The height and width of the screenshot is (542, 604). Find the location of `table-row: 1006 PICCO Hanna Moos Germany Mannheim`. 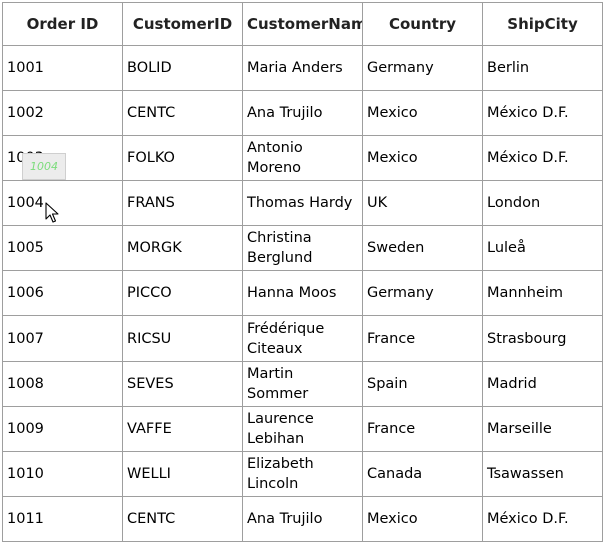

table-row: 1006 PICCO Hanna Moos Germany Mannheim is located at coordinates (302, 293).